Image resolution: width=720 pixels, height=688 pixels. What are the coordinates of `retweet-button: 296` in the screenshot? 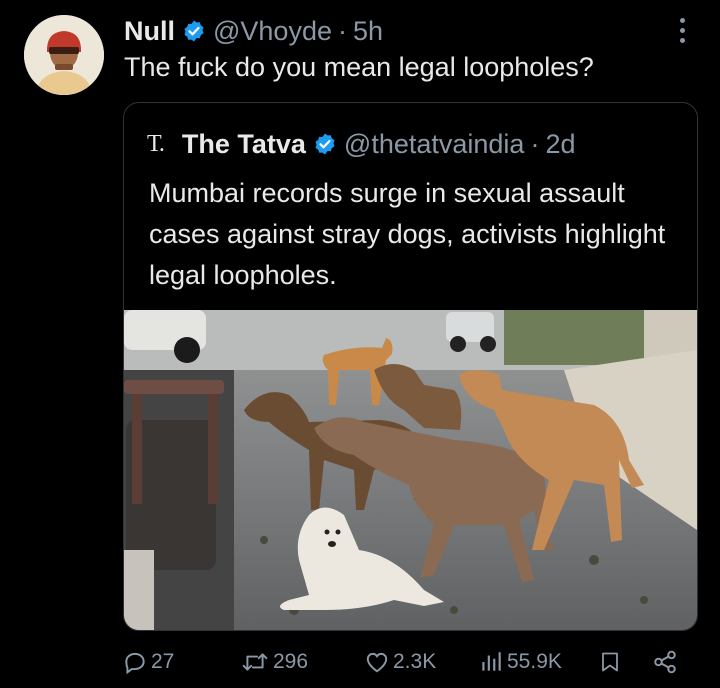 It's located at (274, 662).